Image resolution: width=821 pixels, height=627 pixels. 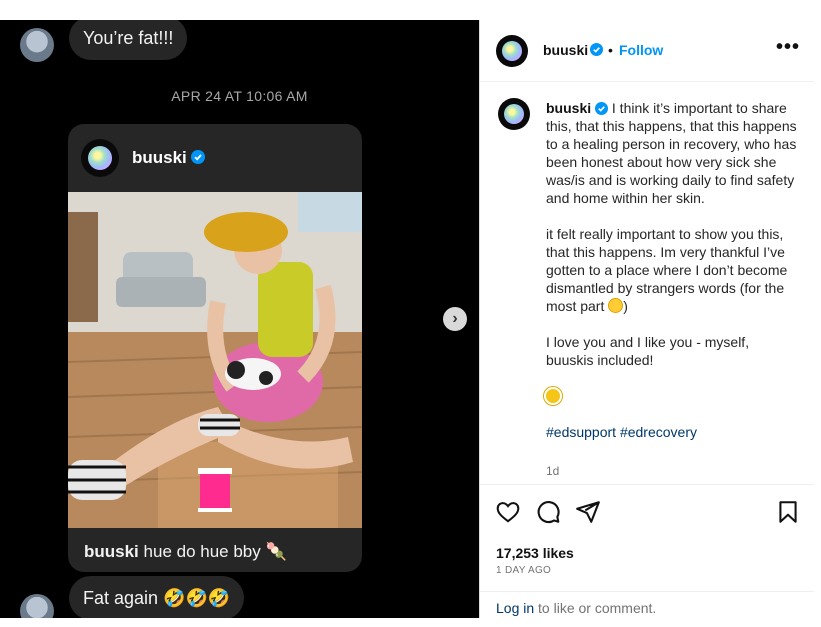 What do you see at coordinates (514, 114) in the screenshot?
I see `caption-author-avatar` at bounding box center [514, 114].